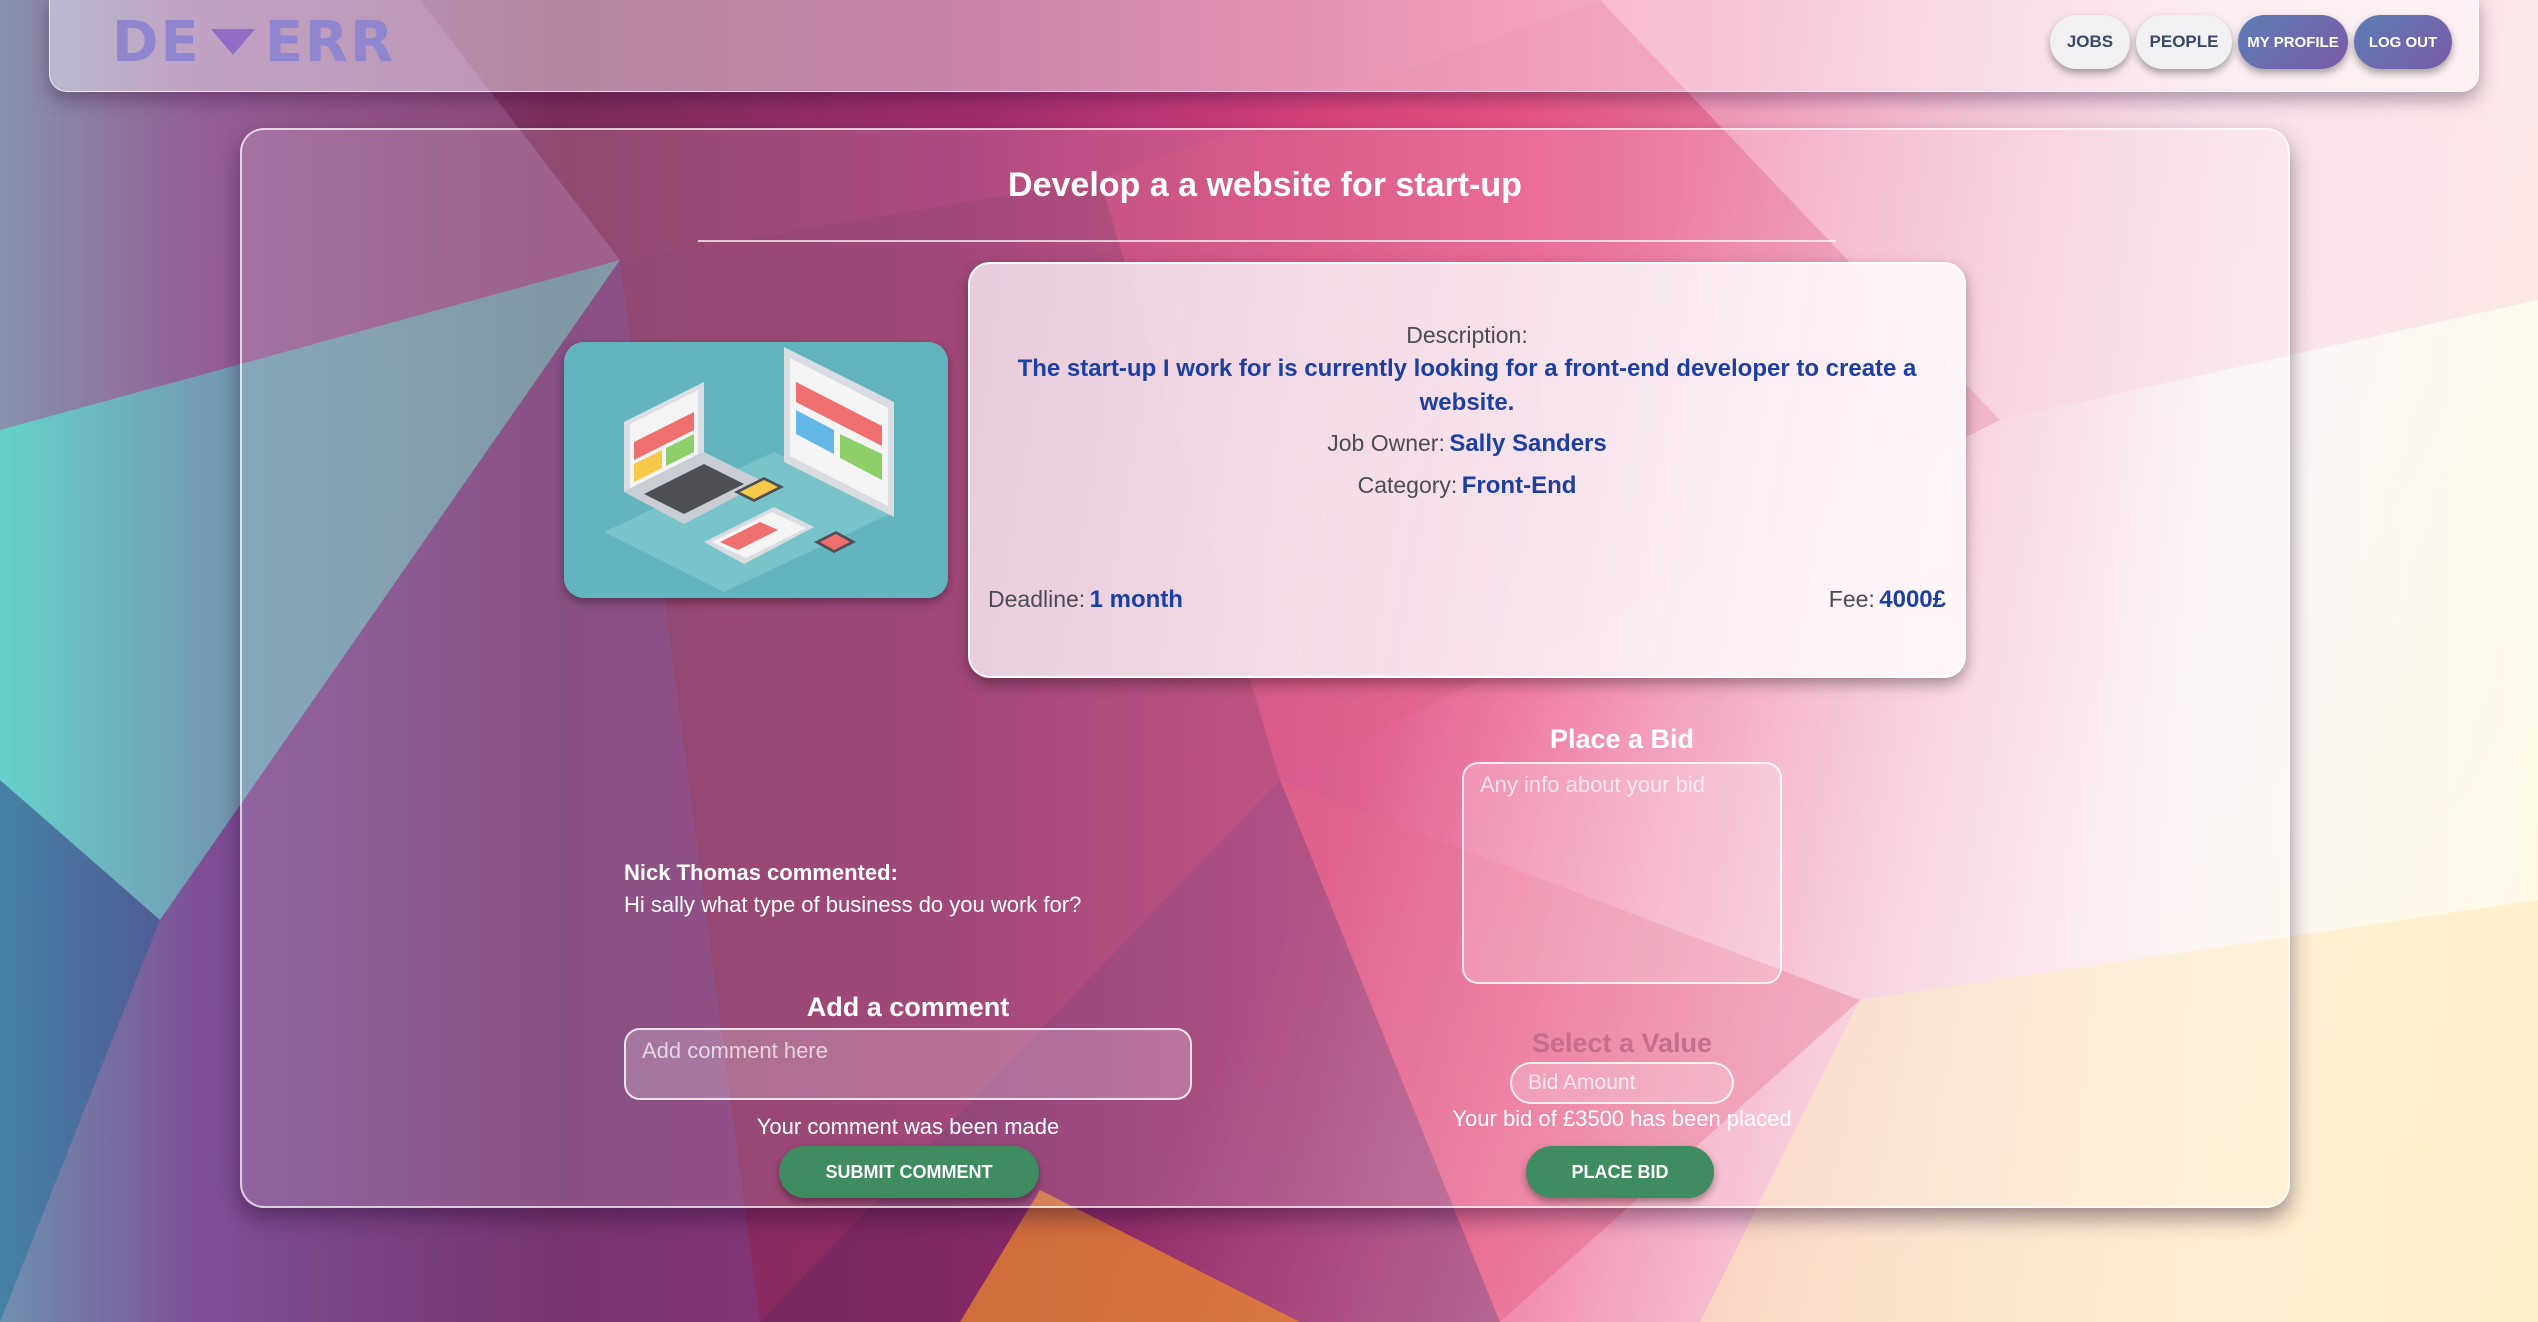  What do you see at coordinates (761, 872) in the screenshot?
I see `comment-author: Nick Thomas commented:` at bounding box center [761, 872].